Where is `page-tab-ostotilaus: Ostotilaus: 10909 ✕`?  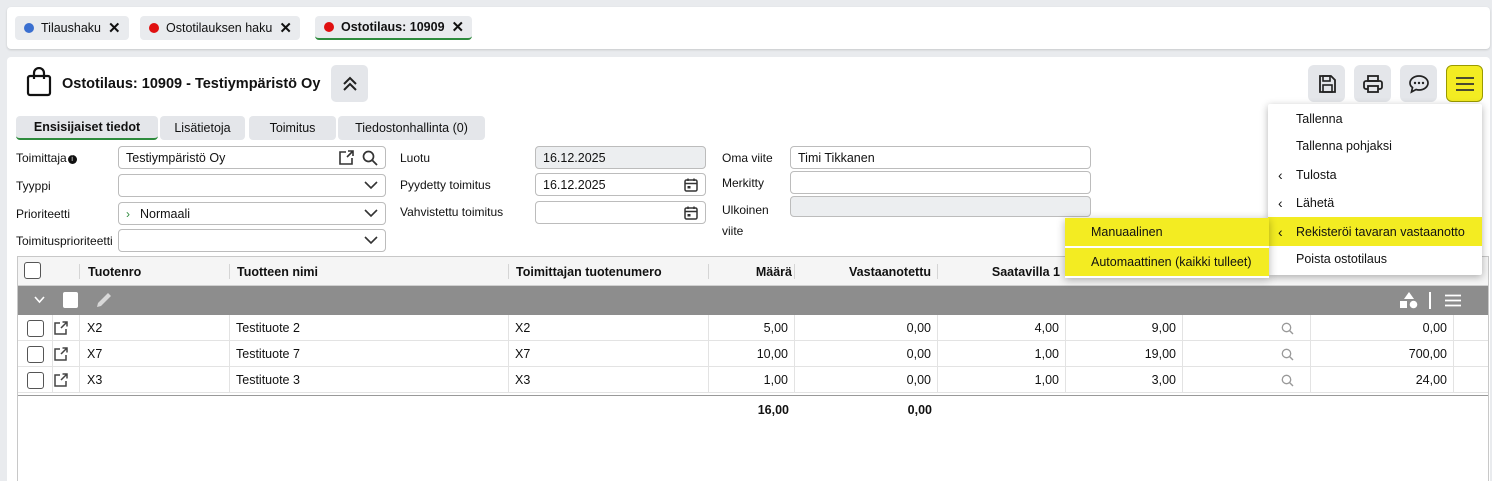 page-tab-ostotilaus: Ostotilaus: 10909 ✕ is located at coordinates (394, 28).